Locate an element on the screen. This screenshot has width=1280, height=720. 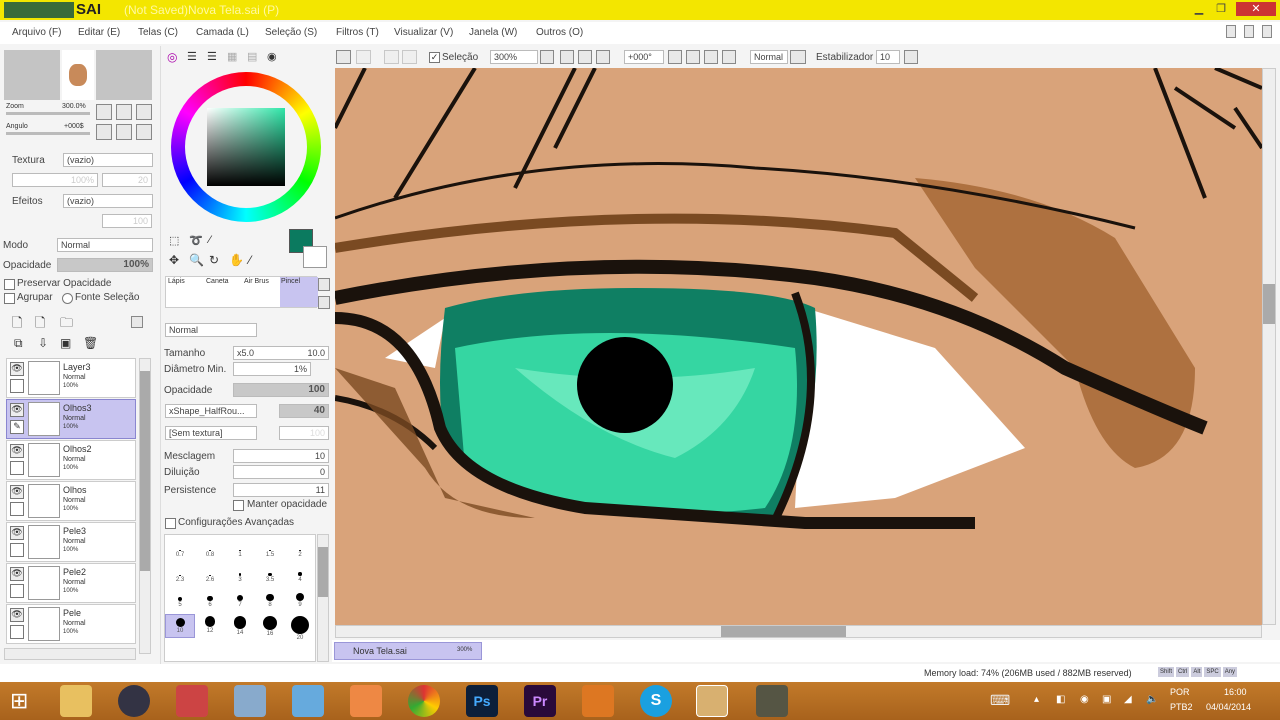
brush-size-preset: 3.5 is located at coordinates (270, 576).